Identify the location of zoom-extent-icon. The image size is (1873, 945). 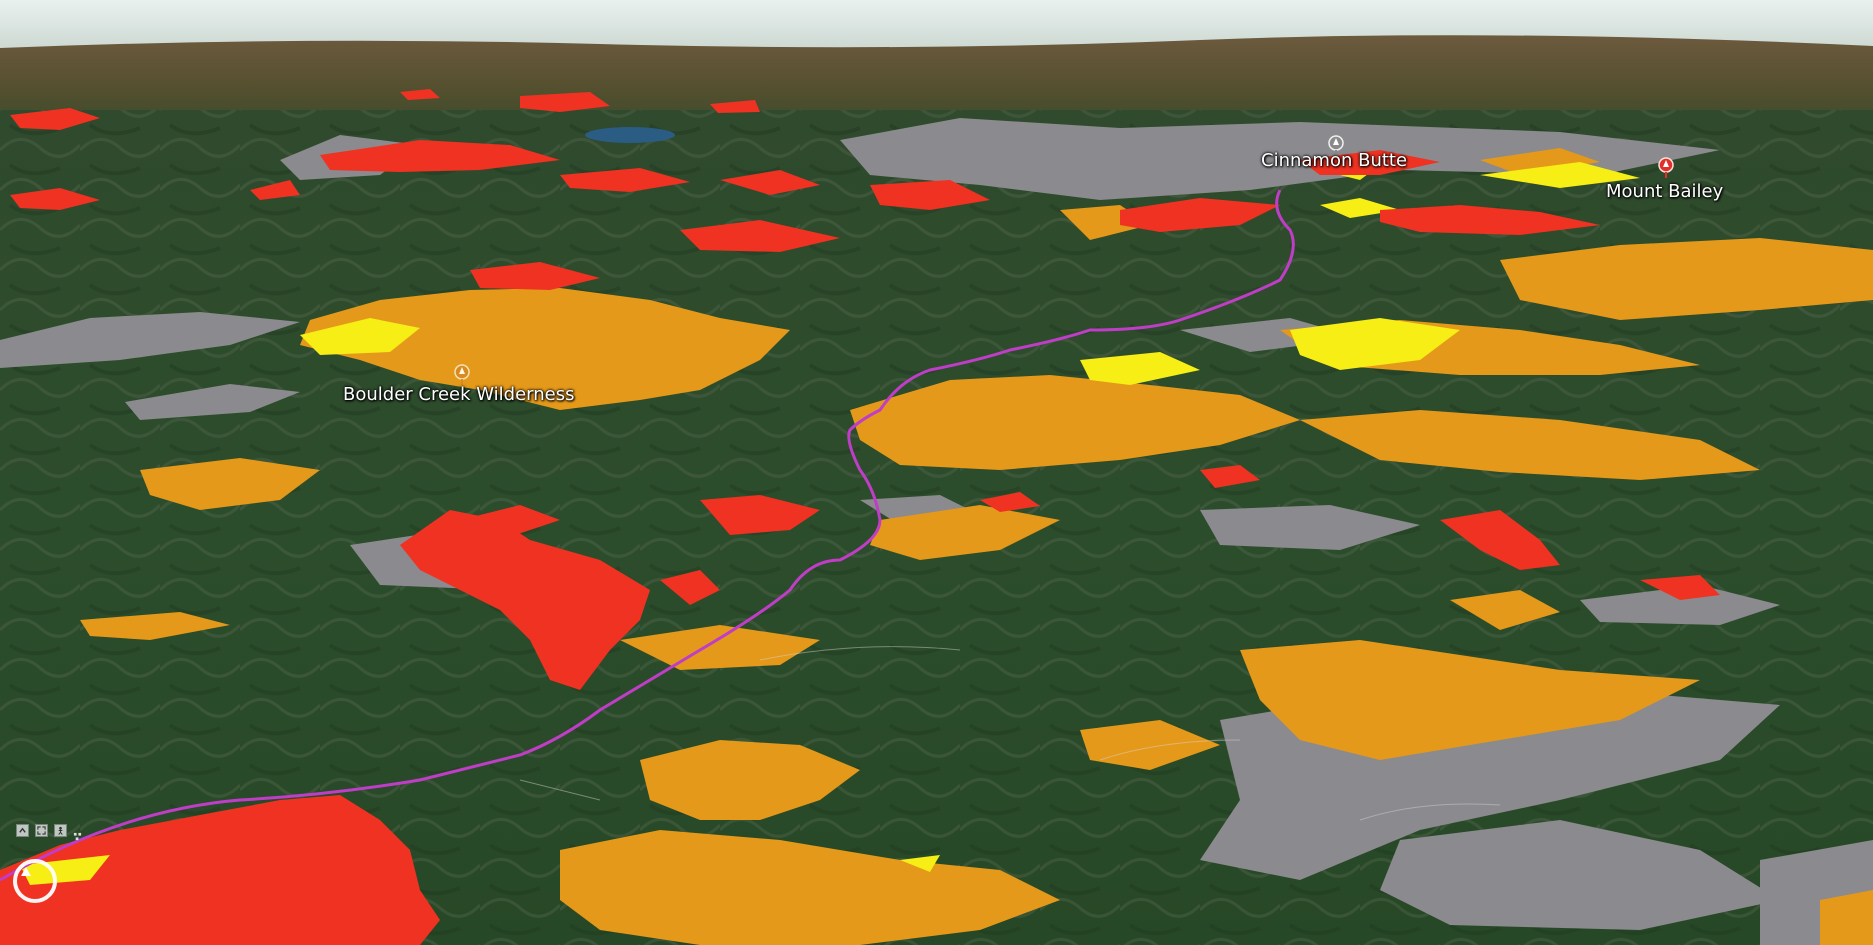
(41, 830).